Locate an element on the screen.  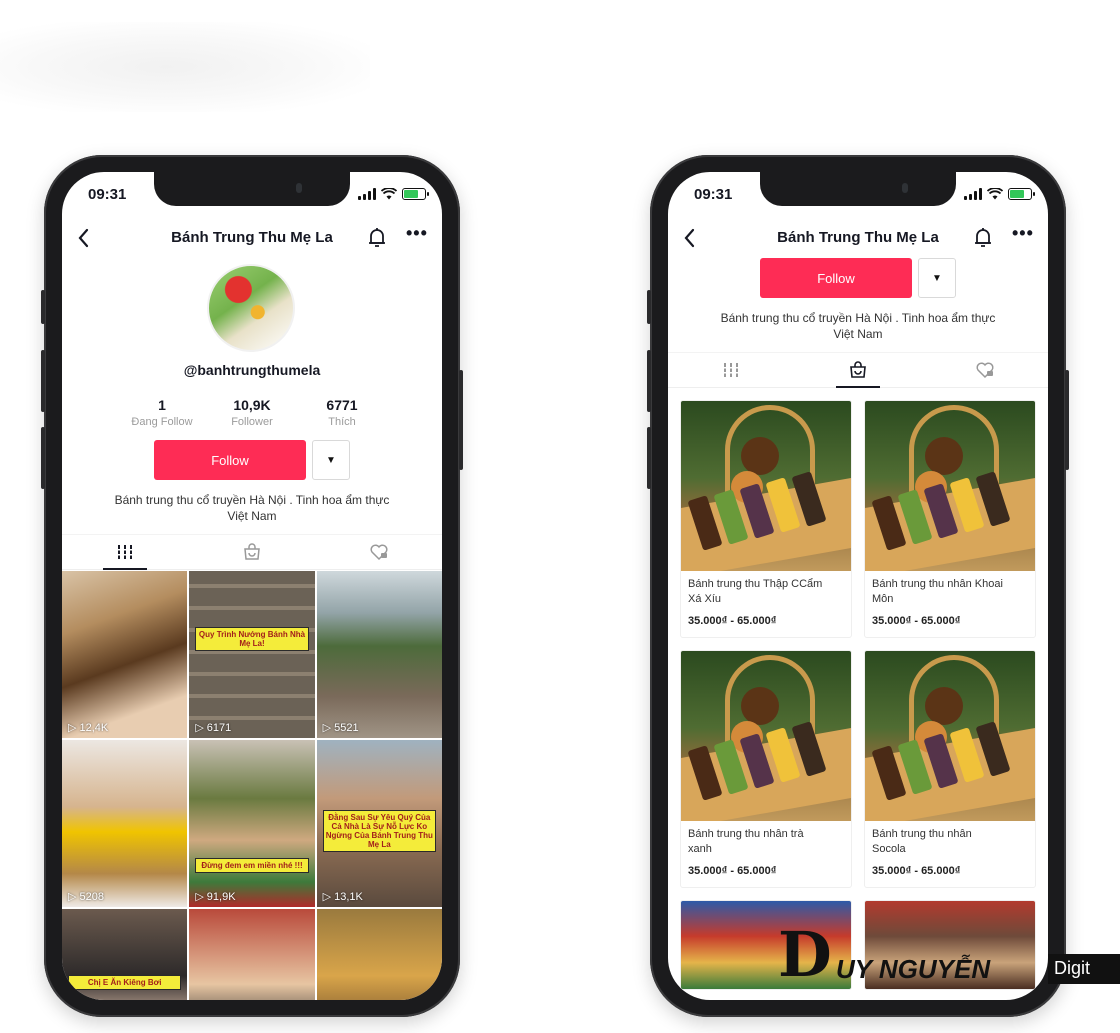
stat-following: 1 Đang Follow is located at coordinates (162, 412).